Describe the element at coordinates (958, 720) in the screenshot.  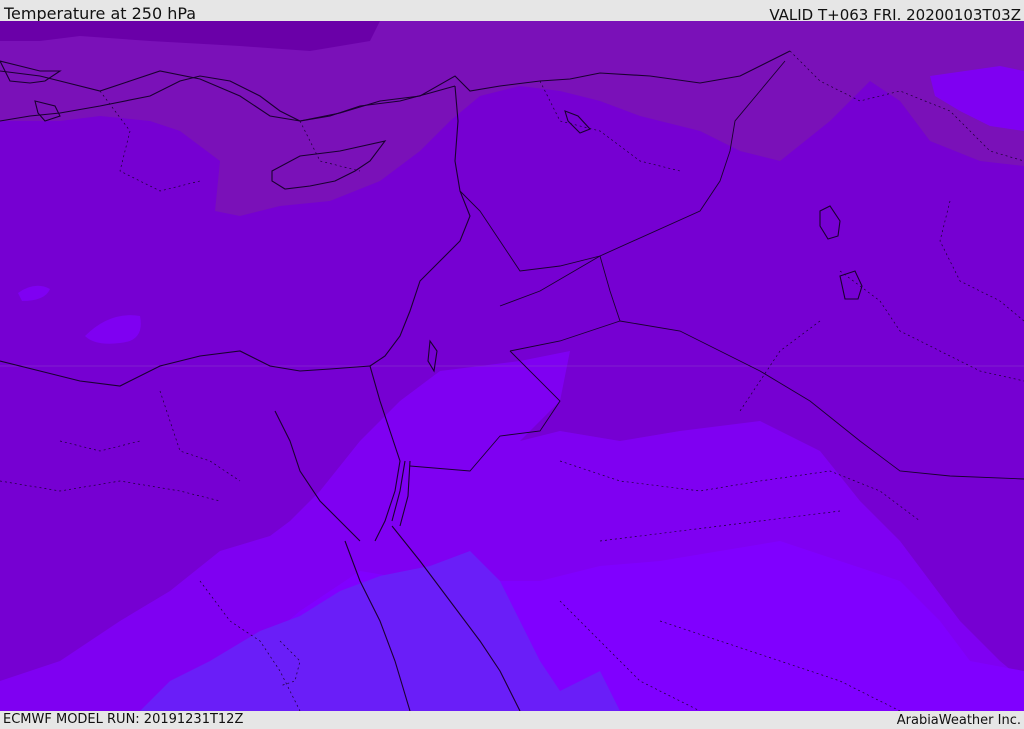
I see `credit-text: ArabiaWeather Inc.` at that location.